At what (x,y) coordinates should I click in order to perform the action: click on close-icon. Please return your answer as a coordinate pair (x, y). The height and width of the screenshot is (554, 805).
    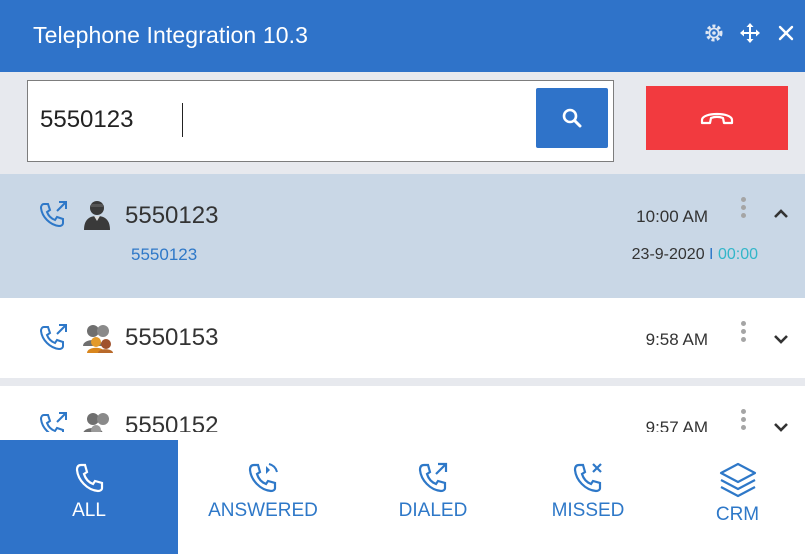
    Looking at the image, I should click on (786, 33).